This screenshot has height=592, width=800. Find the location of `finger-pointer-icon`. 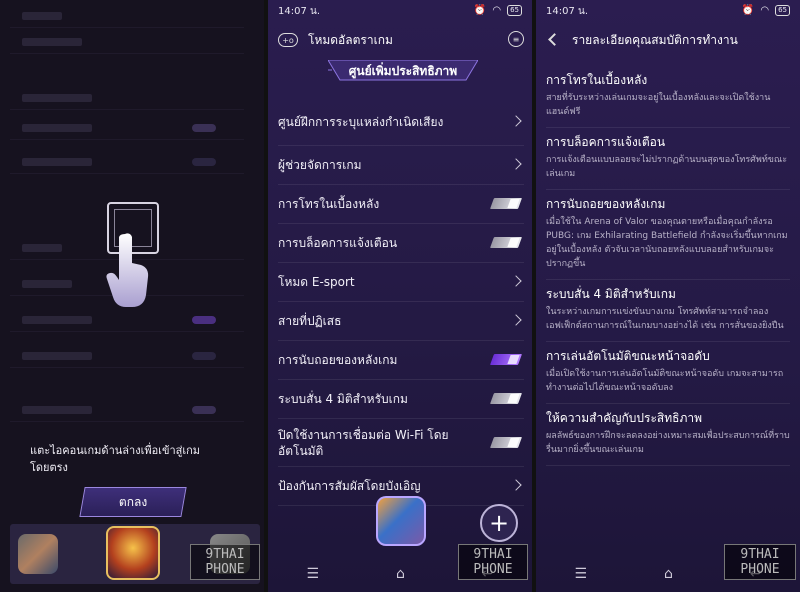

finger-pointer-icon is located at coordinates (127, 270).